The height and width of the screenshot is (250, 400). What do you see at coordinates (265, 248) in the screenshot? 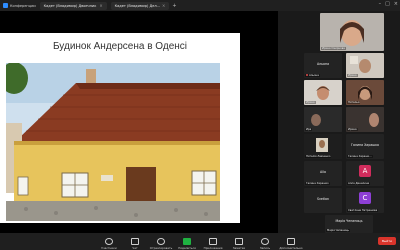
I see `record-label: Запись` at bounding box center [265, 248].